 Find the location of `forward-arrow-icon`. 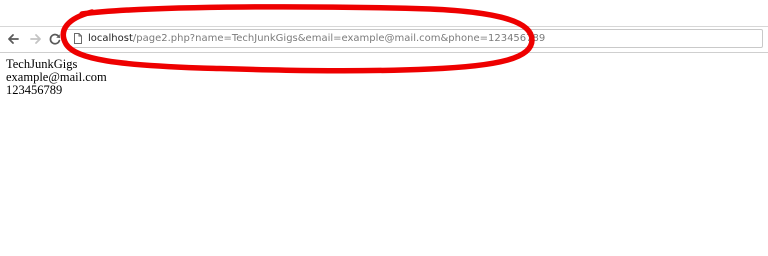

forward-arrow-icon is located at coordinates (35, 39).